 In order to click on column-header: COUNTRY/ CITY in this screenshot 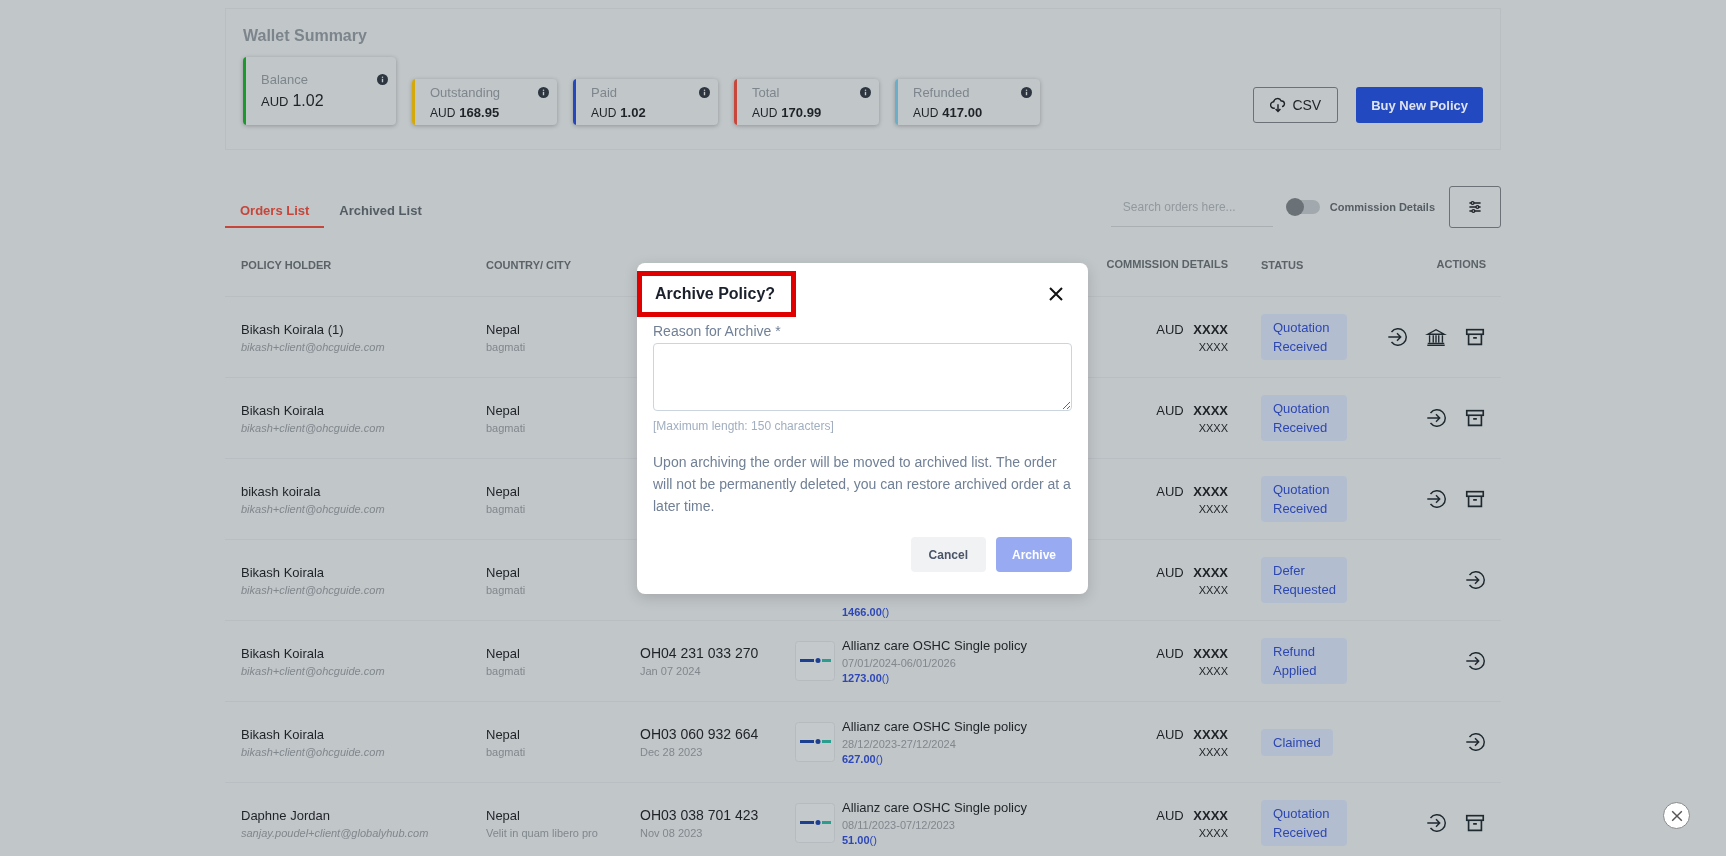, I will do `click(529, 264)`.